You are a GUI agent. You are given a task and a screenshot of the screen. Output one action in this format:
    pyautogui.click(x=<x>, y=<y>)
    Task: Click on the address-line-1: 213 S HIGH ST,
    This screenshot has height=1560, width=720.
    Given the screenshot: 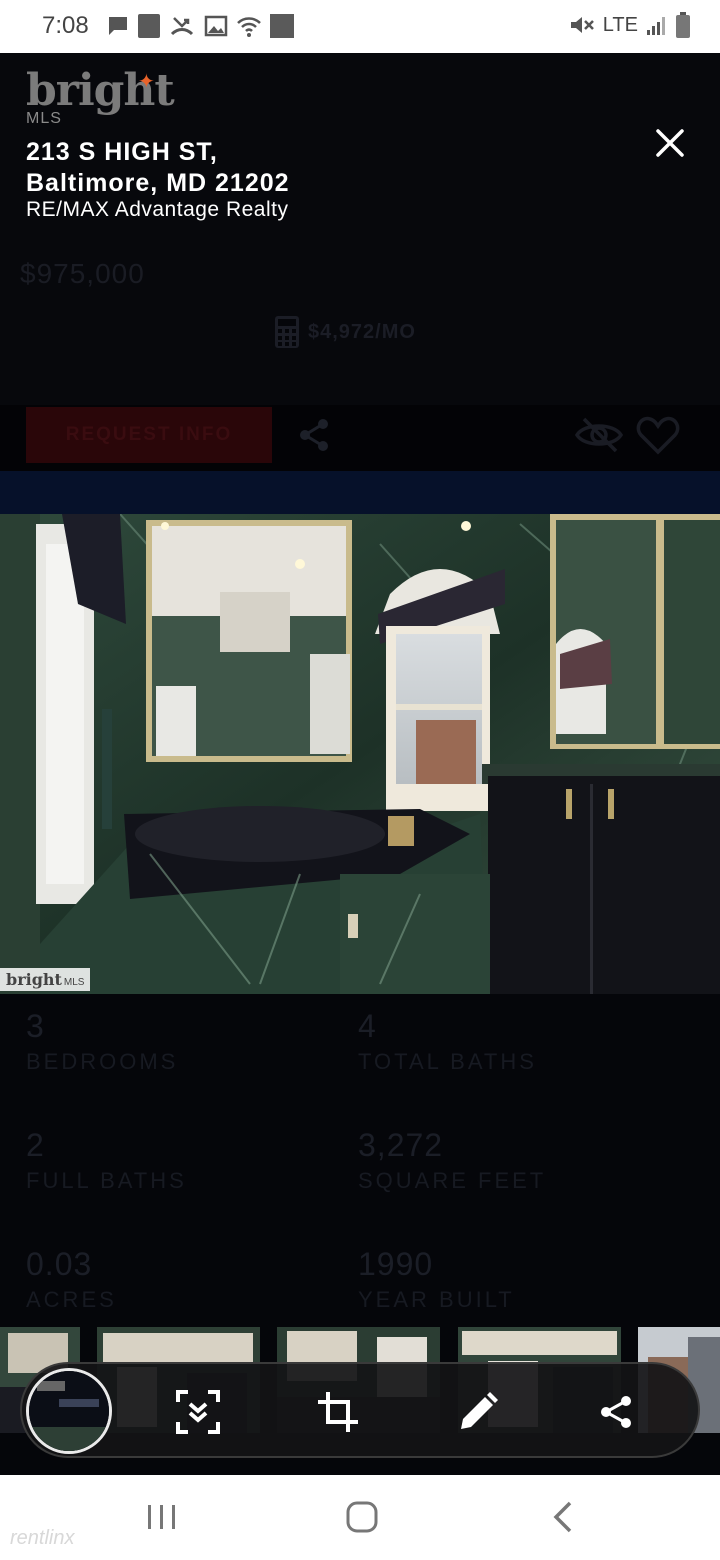 What is the action you would take?
    pyautogui.click(x=122, y=152)
    